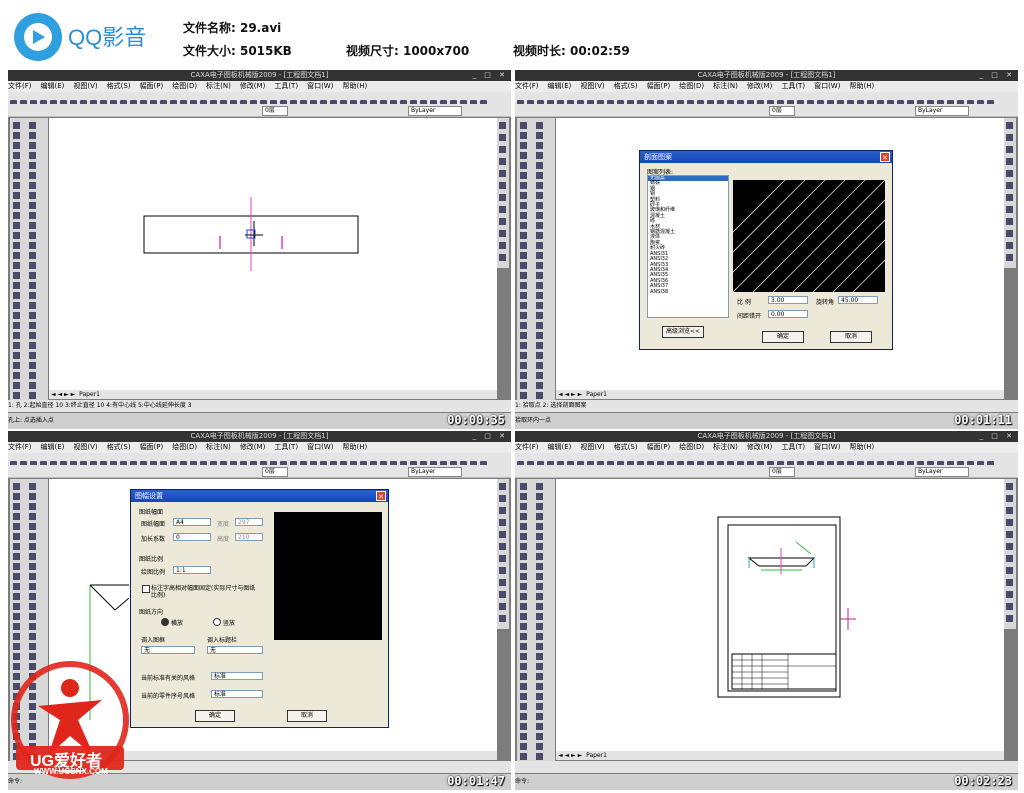 Image resolution: width=1024 pixels, height=793 pixels. Describe the element at coordinates (275, 472) in the screenshot. I see `layer-combo: 0层` at that location.